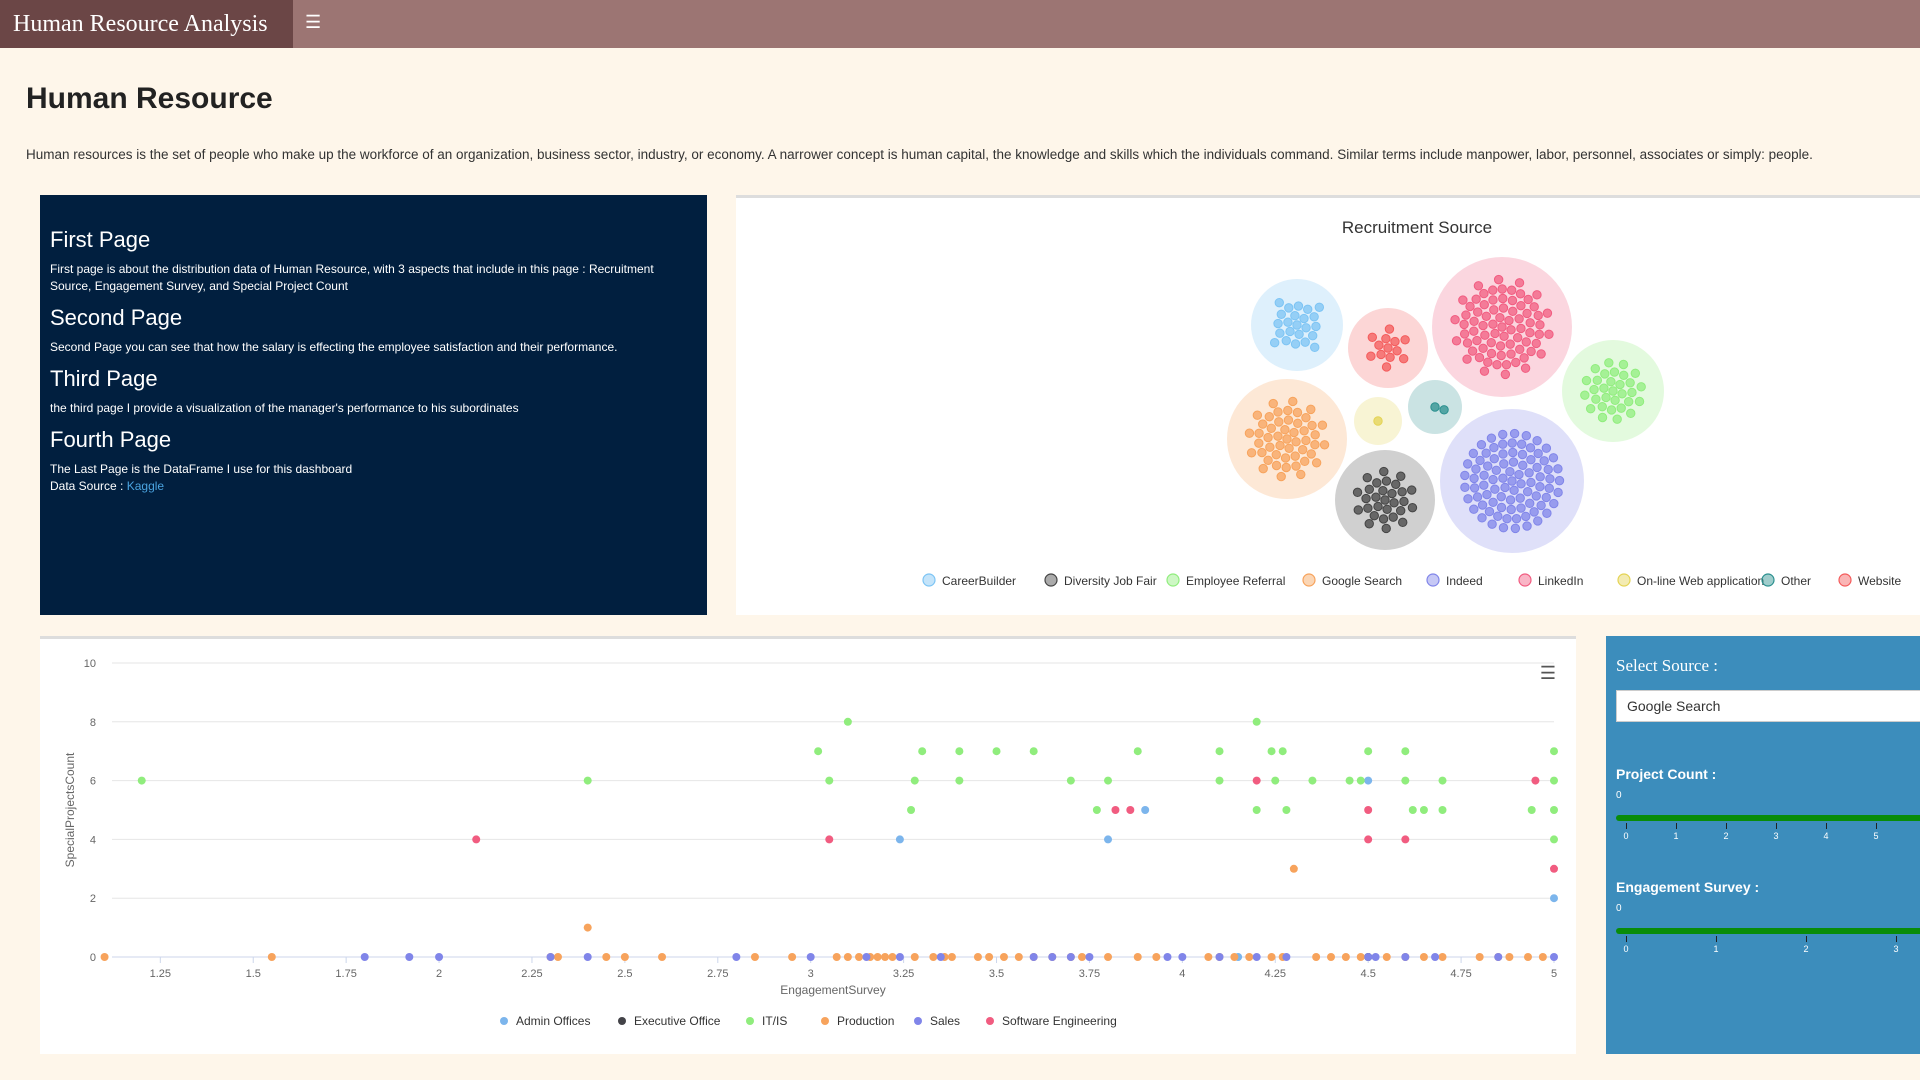 Image resolution: width=1920 pixels, height=1080 pixels. I want to click on legend-item-diversity-job-fair: Diversity Job Fair, so click(1100, 580).